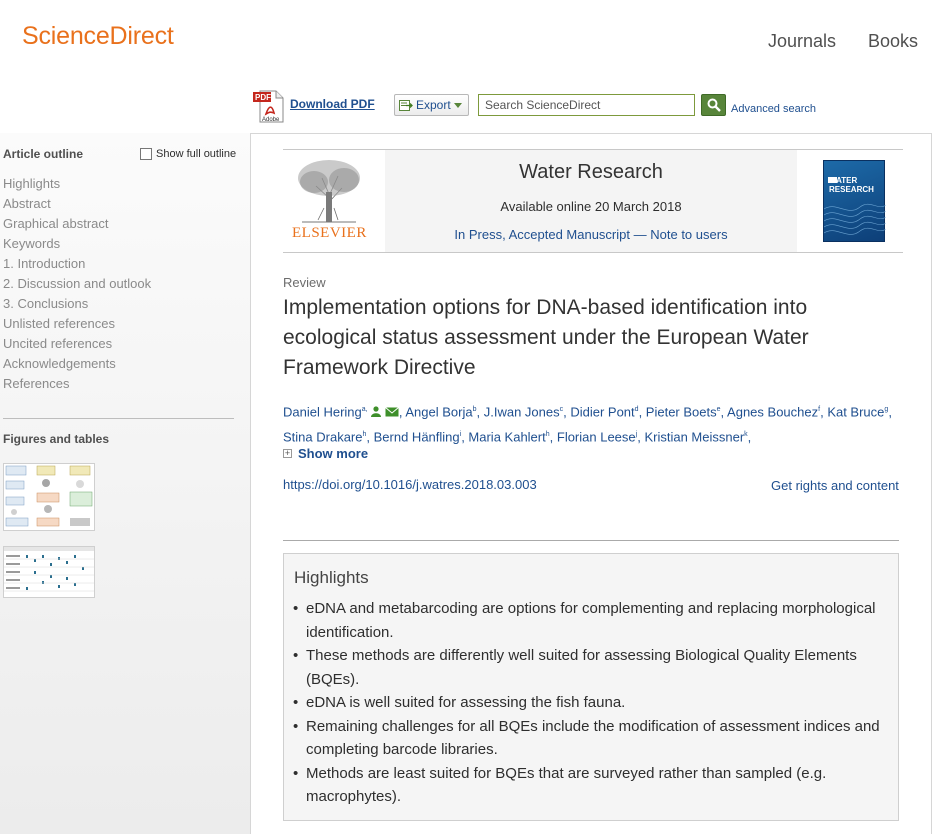 This screenshot has width=934, height=834. Describe the element at coordinates (772, 411) in the screenshot. I see `author-link: Agnes Bouchez` at that location.